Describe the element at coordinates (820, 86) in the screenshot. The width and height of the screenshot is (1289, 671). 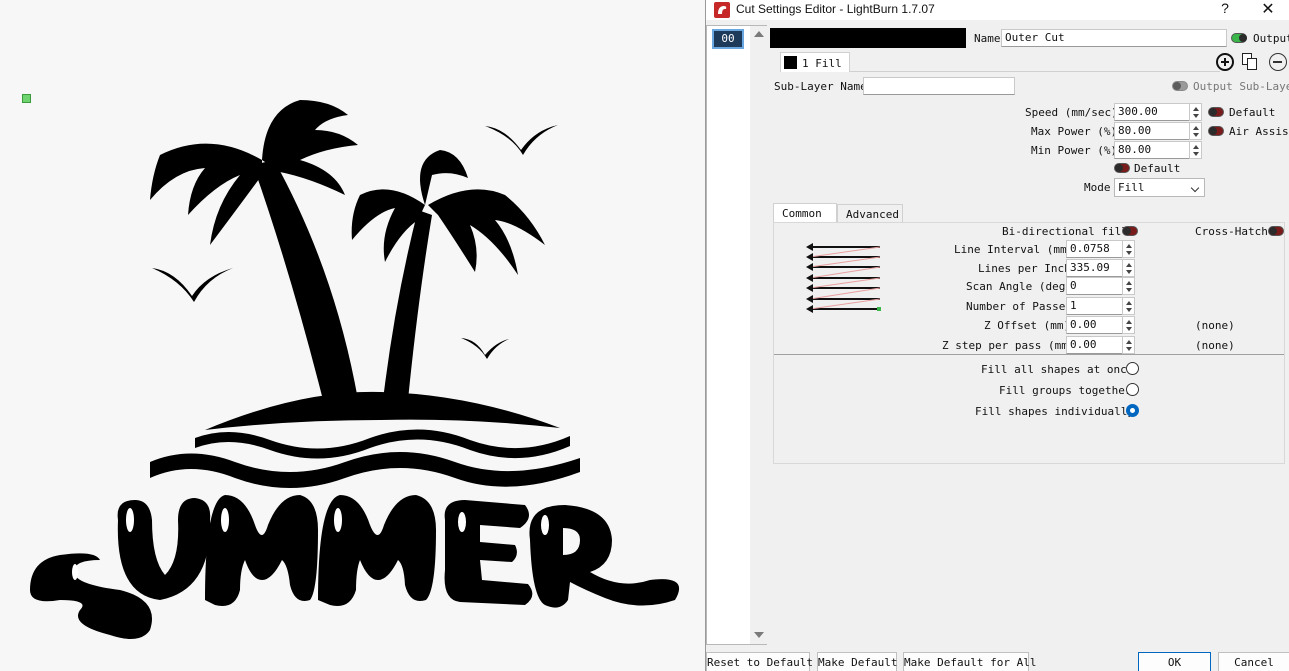
I see `sublayer-name-label: Sub-Layer Name` at that location.